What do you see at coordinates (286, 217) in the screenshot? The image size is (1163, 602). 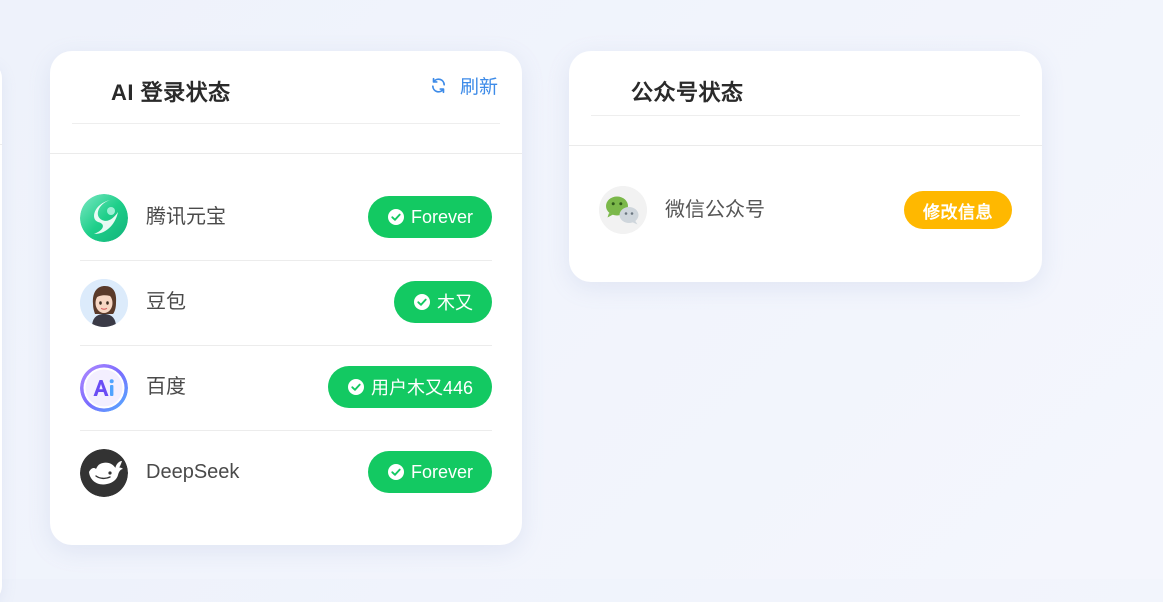 I see `ai-row-yuanbao: 腾讯元宝 Forever` at bounding box center [286, 217].